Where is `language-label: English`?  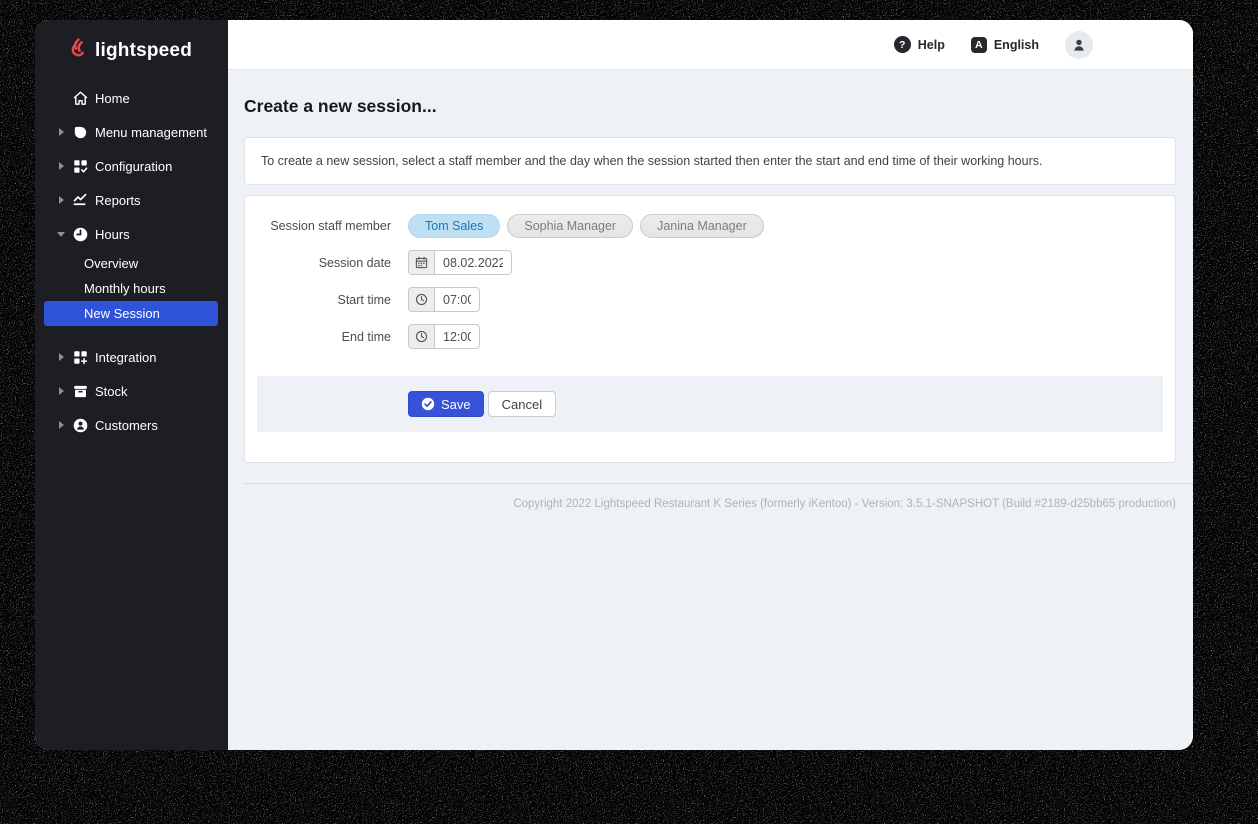
language-label: English is located at coordinates (1016, 44).